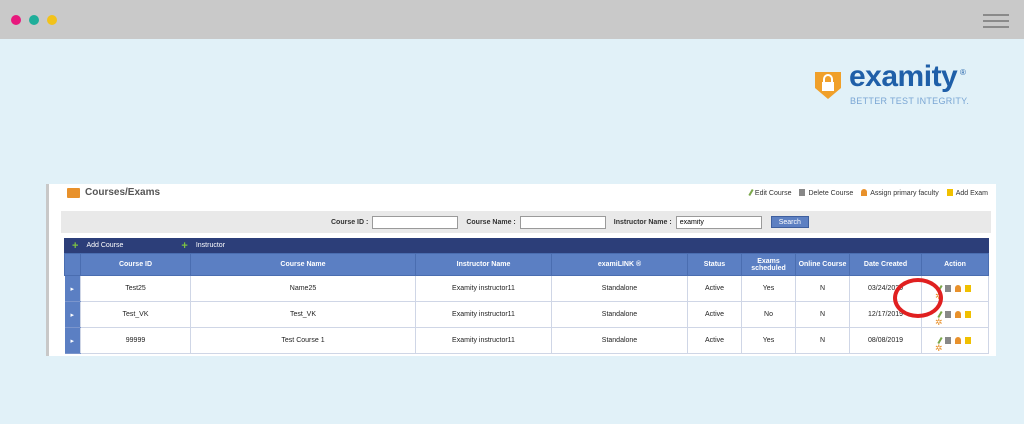  What do you see at coordinates (910, 101) in the screenshot?
I see `logo-tagline: BETTER TEST INTEGRITY.` at bounding box center [910, 101].